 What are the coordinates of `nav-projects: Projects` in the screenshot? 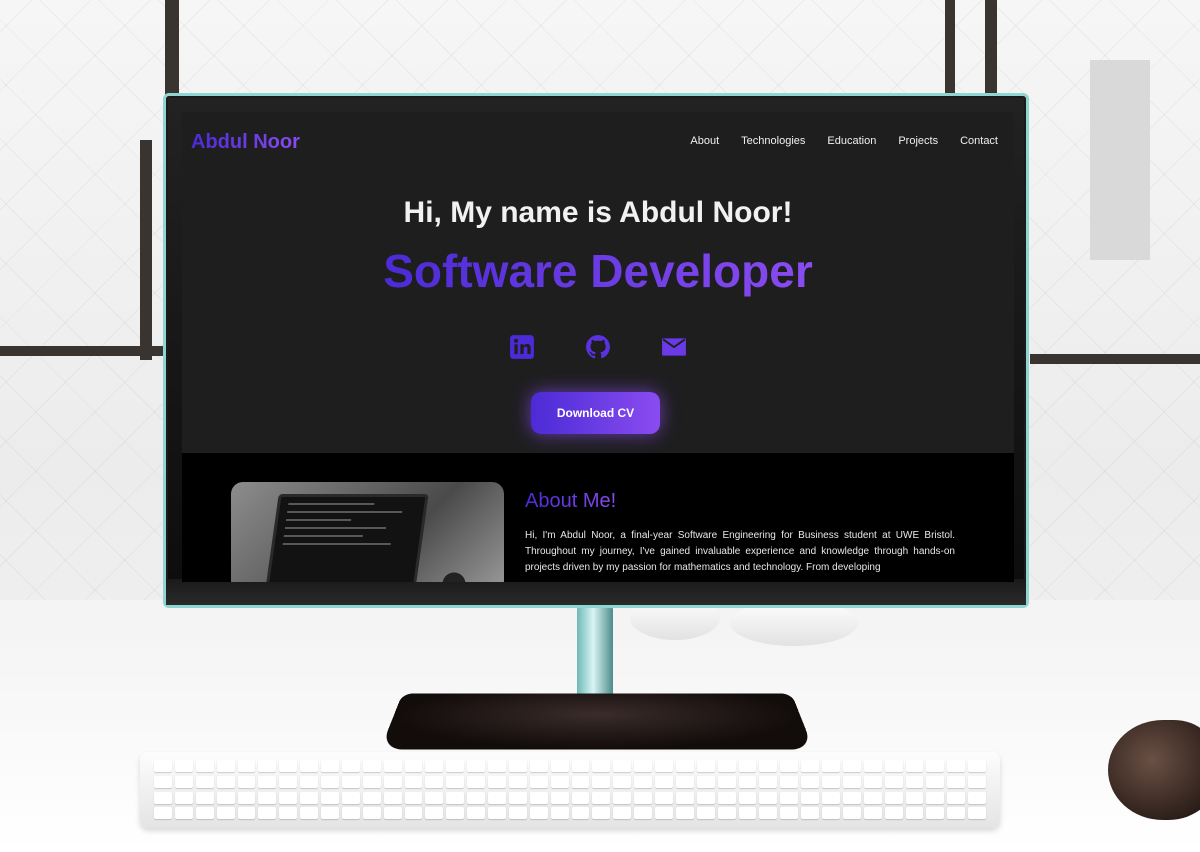 It's located at (918, 141).